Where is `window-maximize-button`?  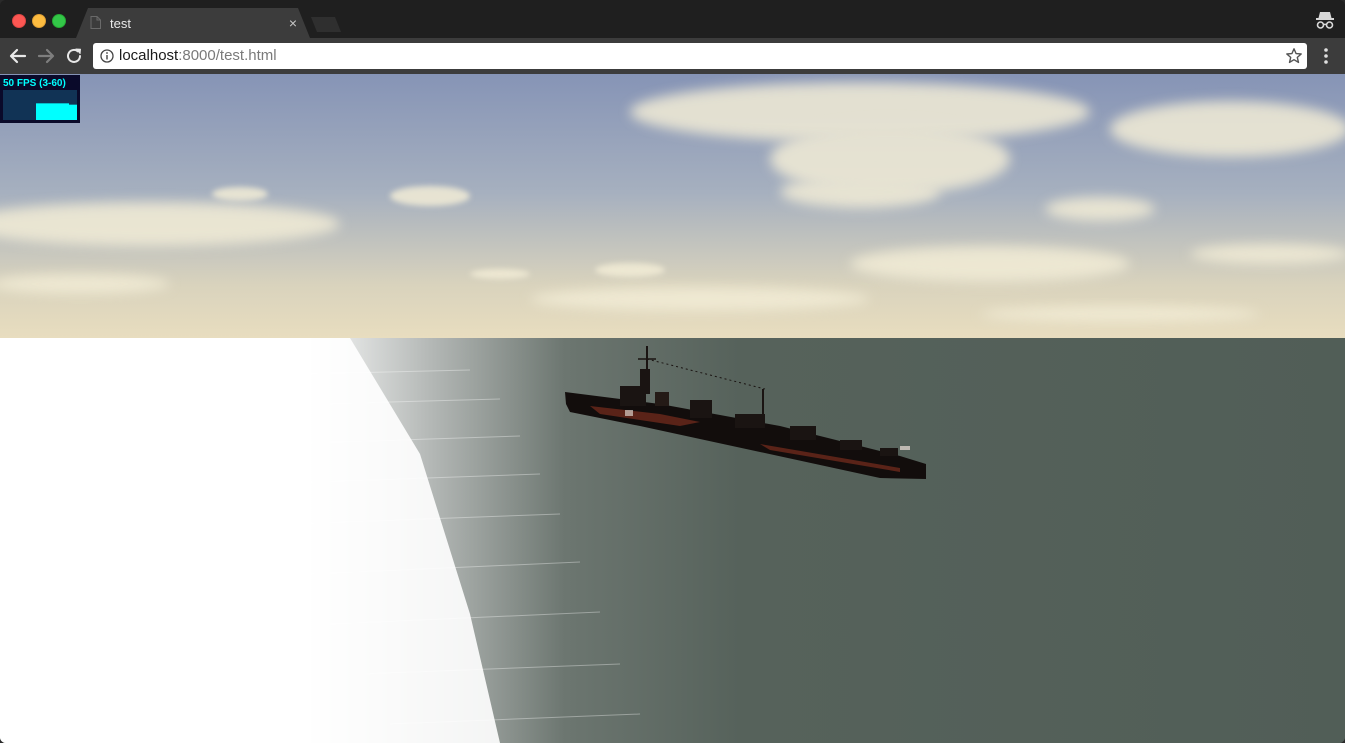 window-maximize-button is located at coordinates (59, 21).